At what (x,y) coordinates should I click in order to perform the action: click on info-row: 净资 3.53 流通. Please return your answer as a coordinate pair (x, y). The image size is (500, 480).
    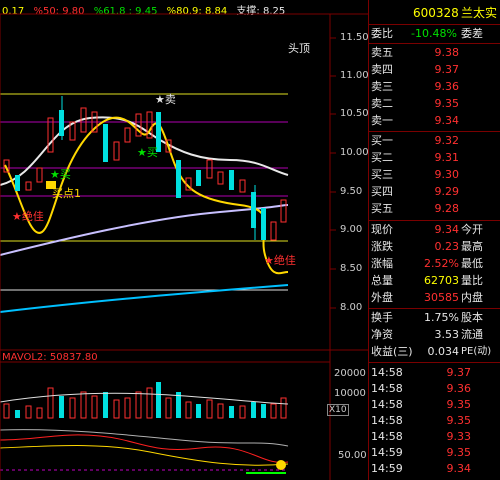
    Looking at the image, I should click on (434, 335).